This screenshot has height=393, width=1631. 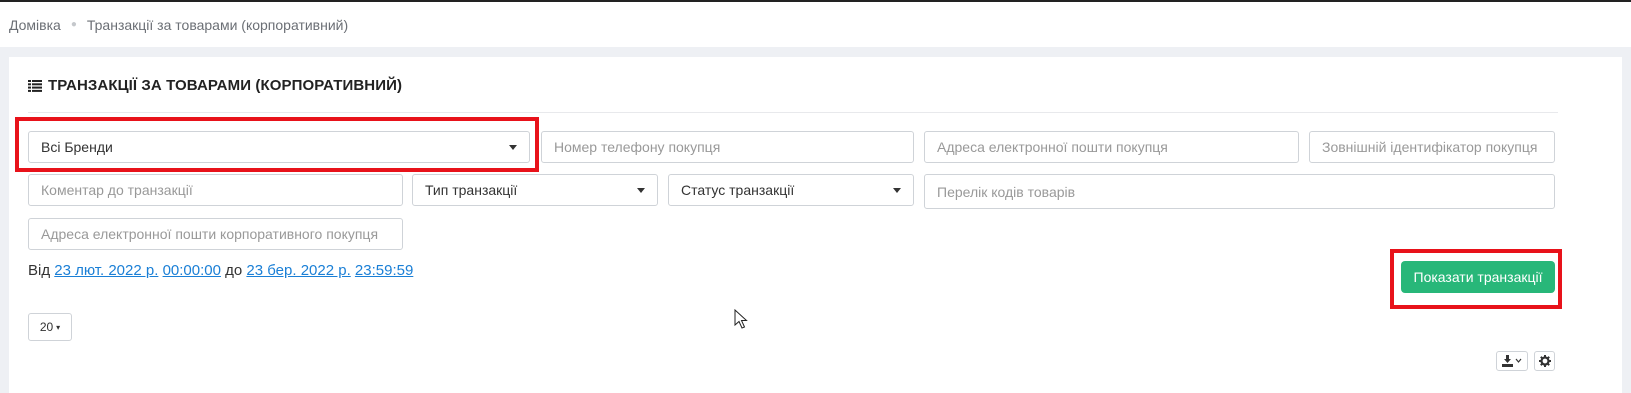 What do you see at coordinates (298, 270) in the screenshot?
I see `date-to-link: 23 бер. 2022 р.` at bounding box center [298, 270].